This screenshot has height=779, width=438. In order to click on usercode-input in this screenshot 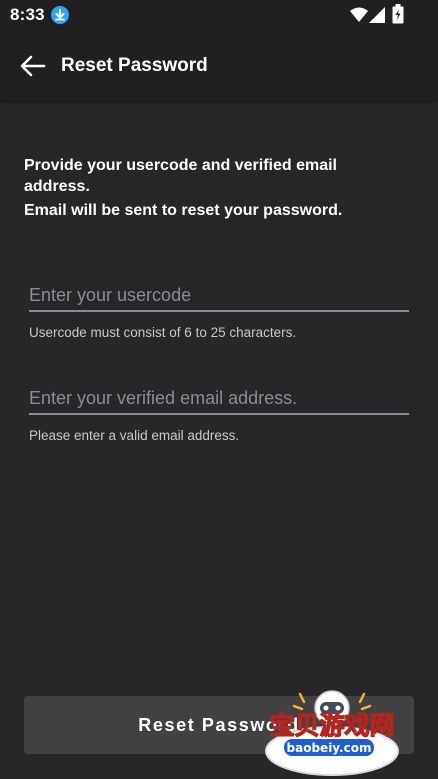, I will do `click(219, 295)`.